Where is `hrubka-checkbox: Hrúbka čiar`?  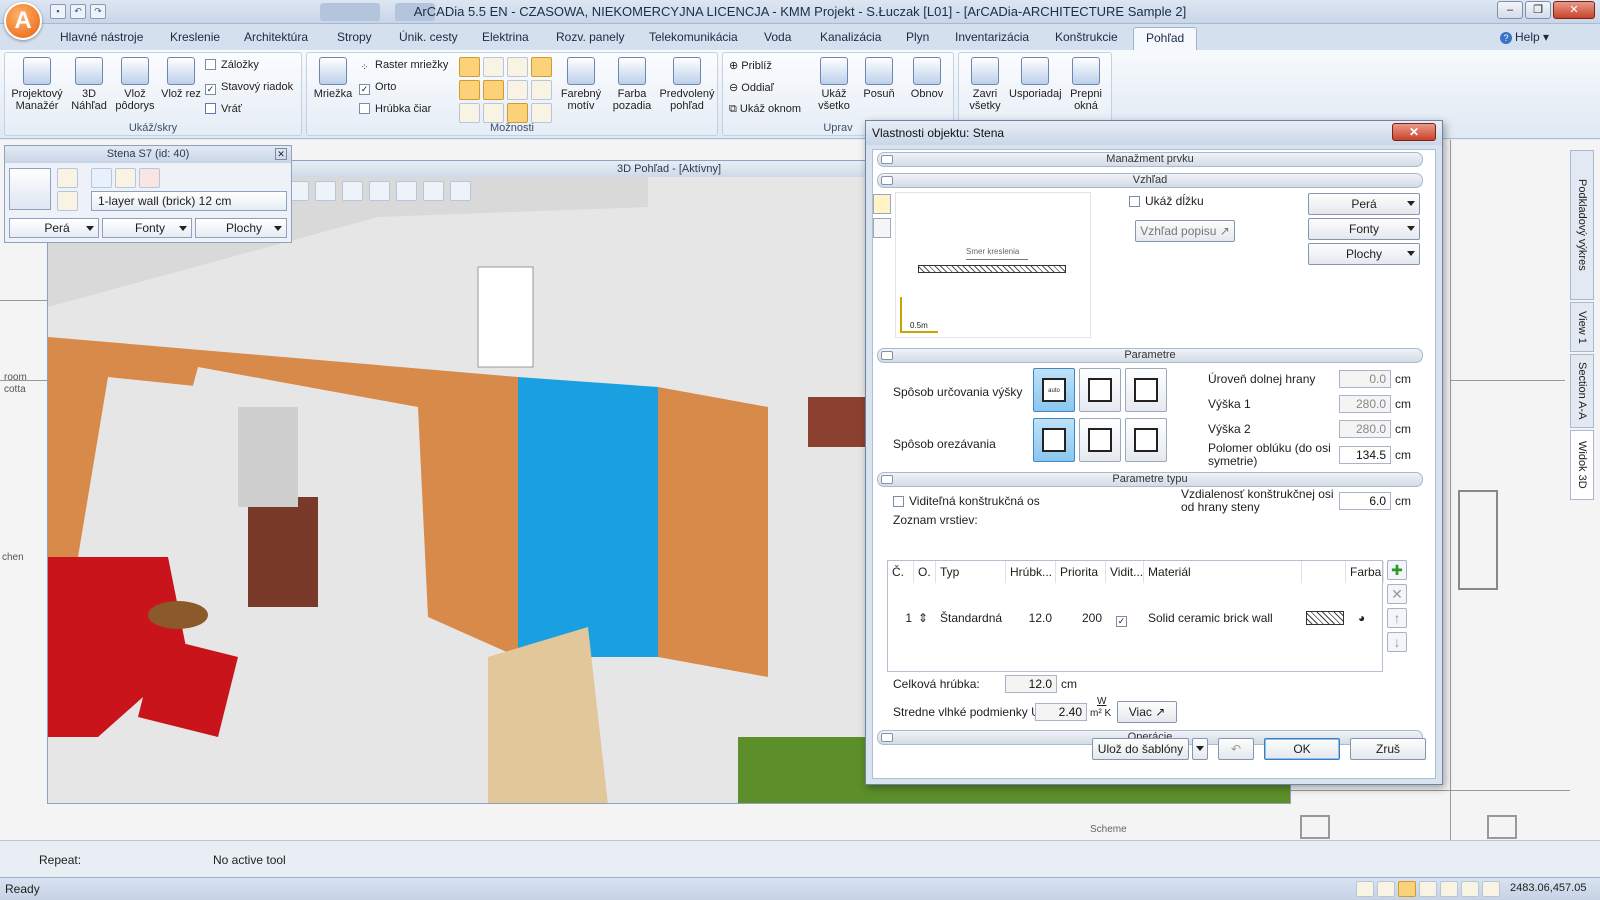
hrubka-checkbox: Hrúbka čiar is located at coordinates (395, 109).